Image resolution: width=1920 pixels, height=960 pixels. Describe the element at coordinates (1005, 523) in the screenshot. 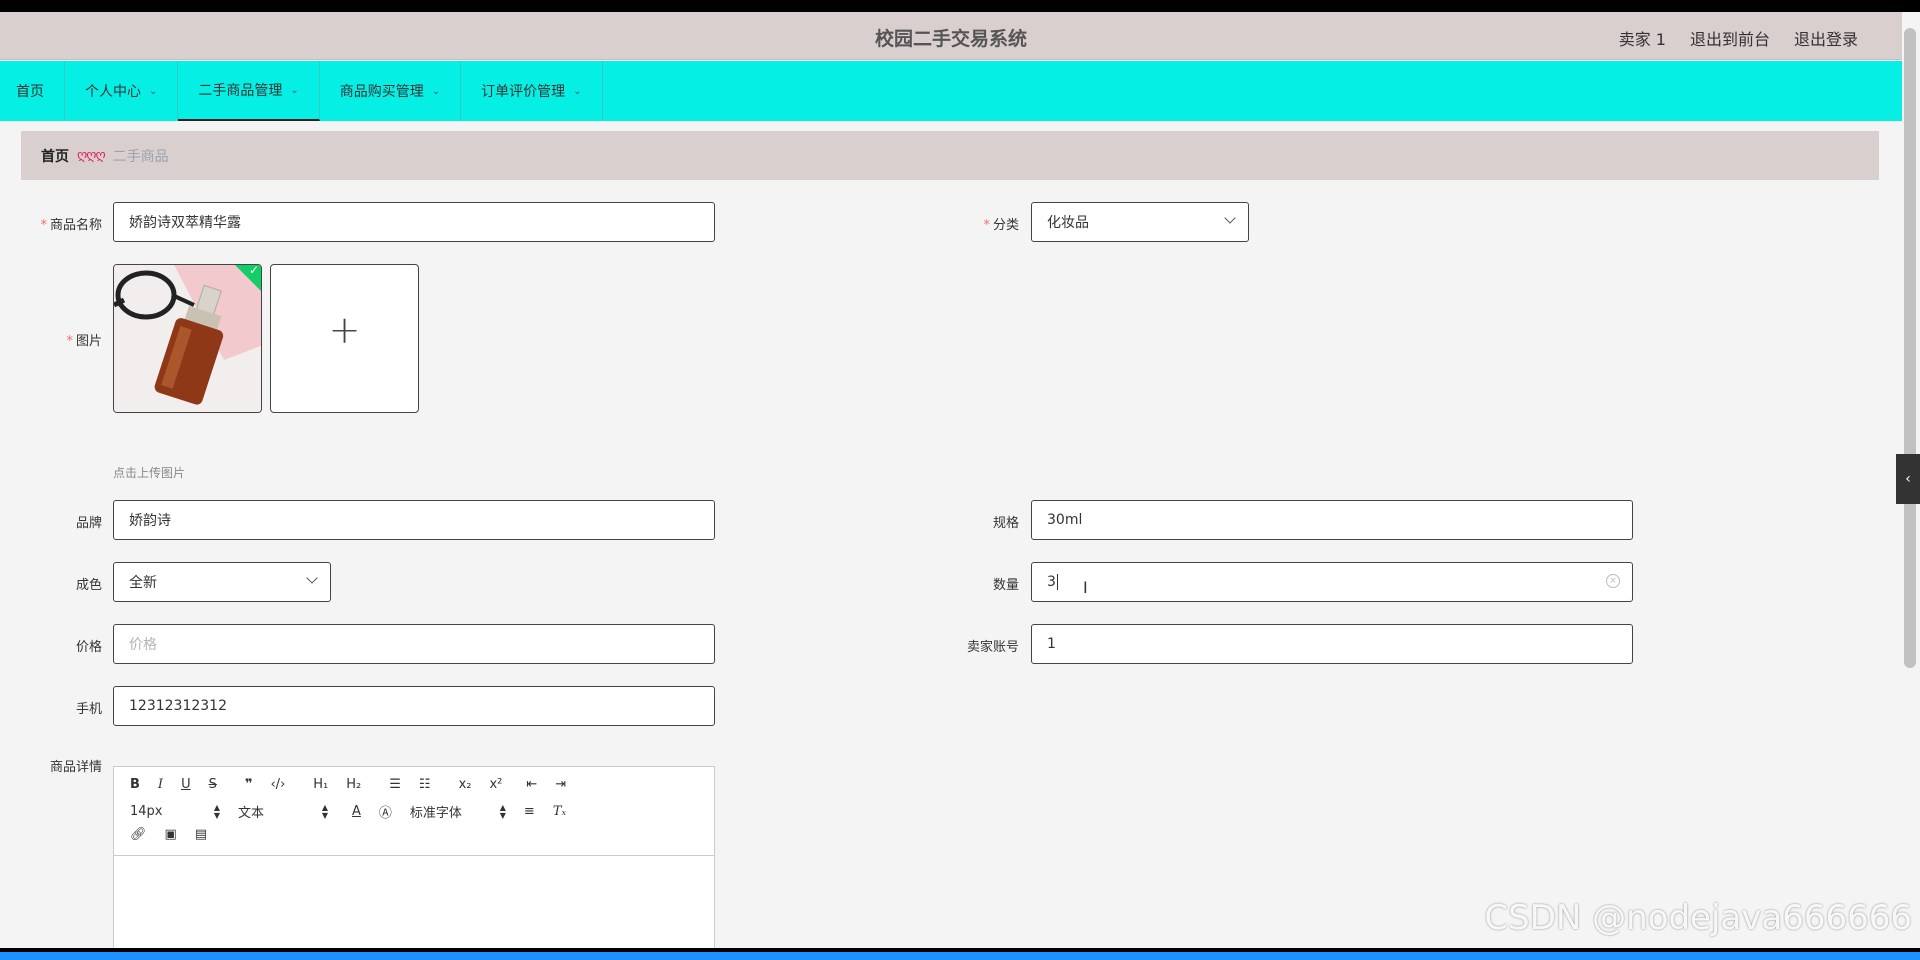

I see `spec-label: 规格` at that location.